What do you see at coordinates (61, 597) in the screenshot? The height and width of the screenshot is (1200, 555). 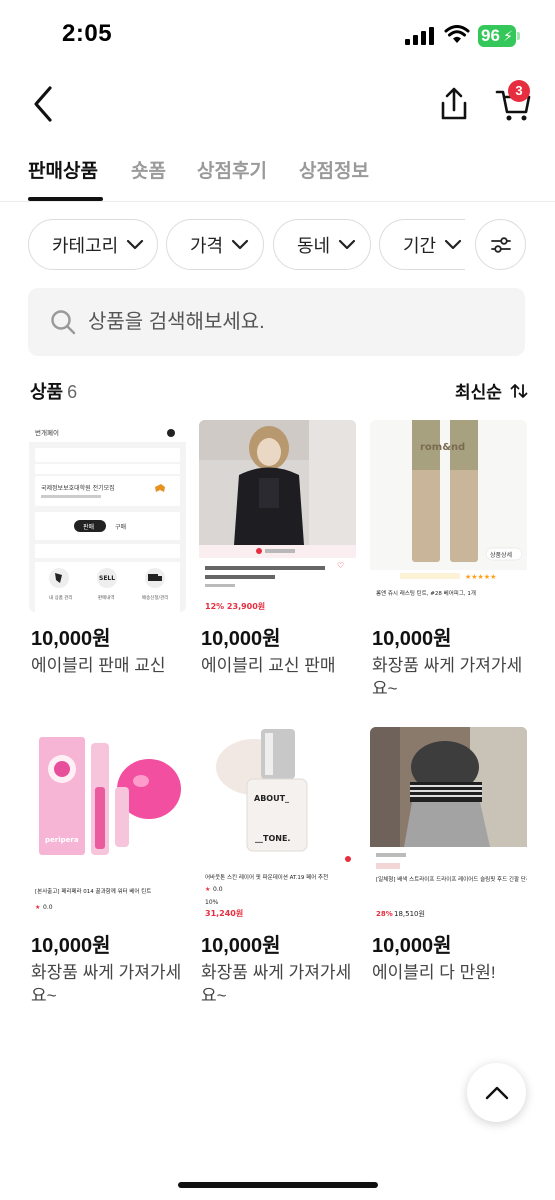 I see `thumb1-menu1: 내 상품 관리` at bounding box center [61, 597].